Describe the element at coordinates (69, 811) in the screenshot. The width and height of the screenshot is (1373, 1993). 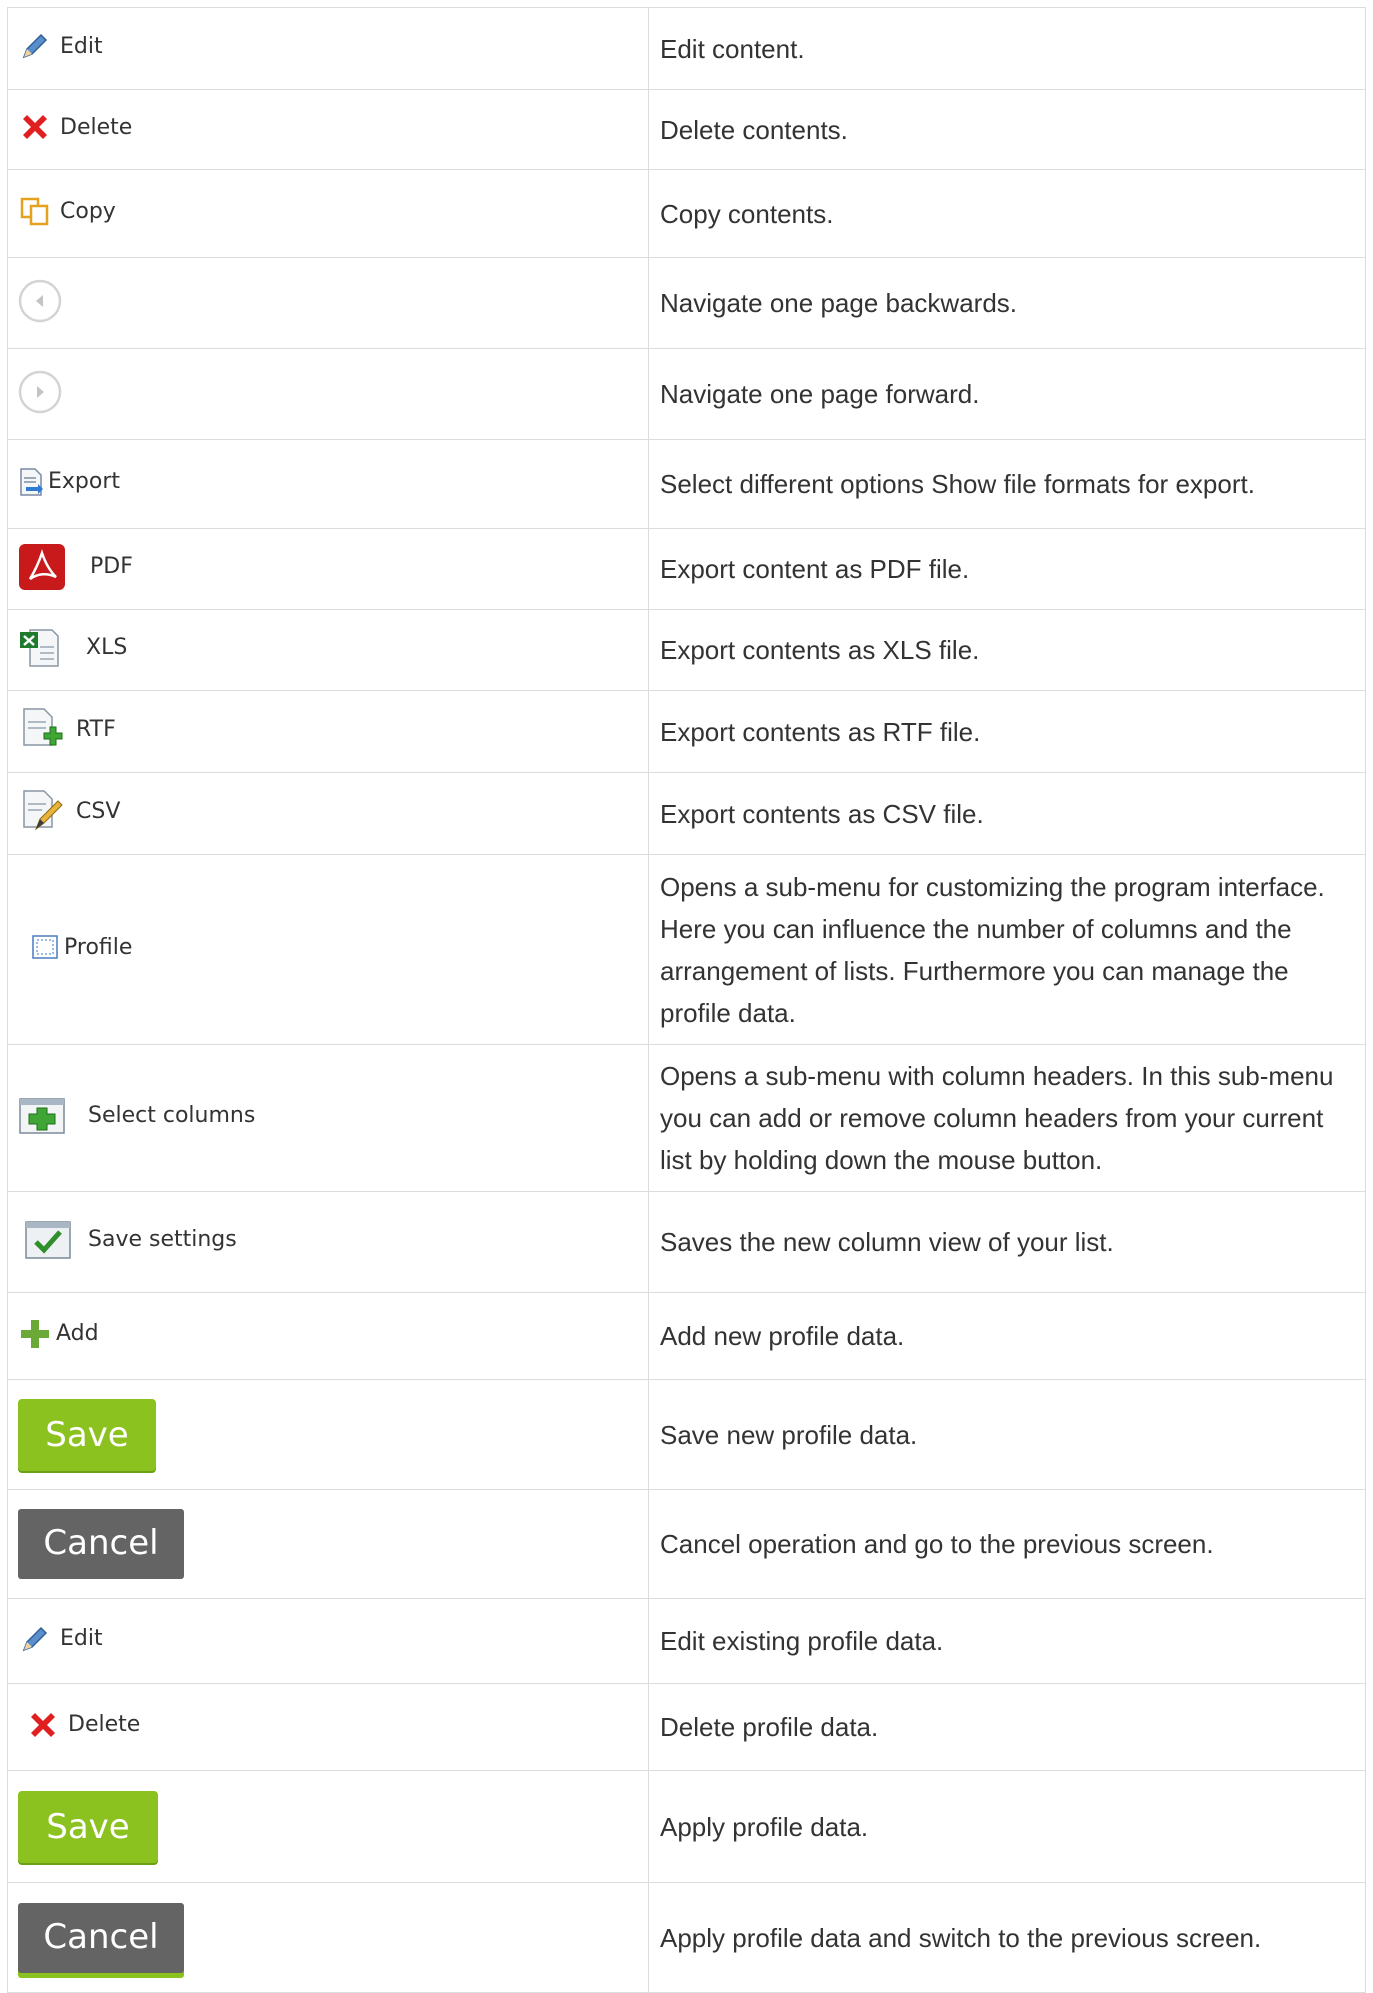
I see `csv-export-button: CSV` at that location.